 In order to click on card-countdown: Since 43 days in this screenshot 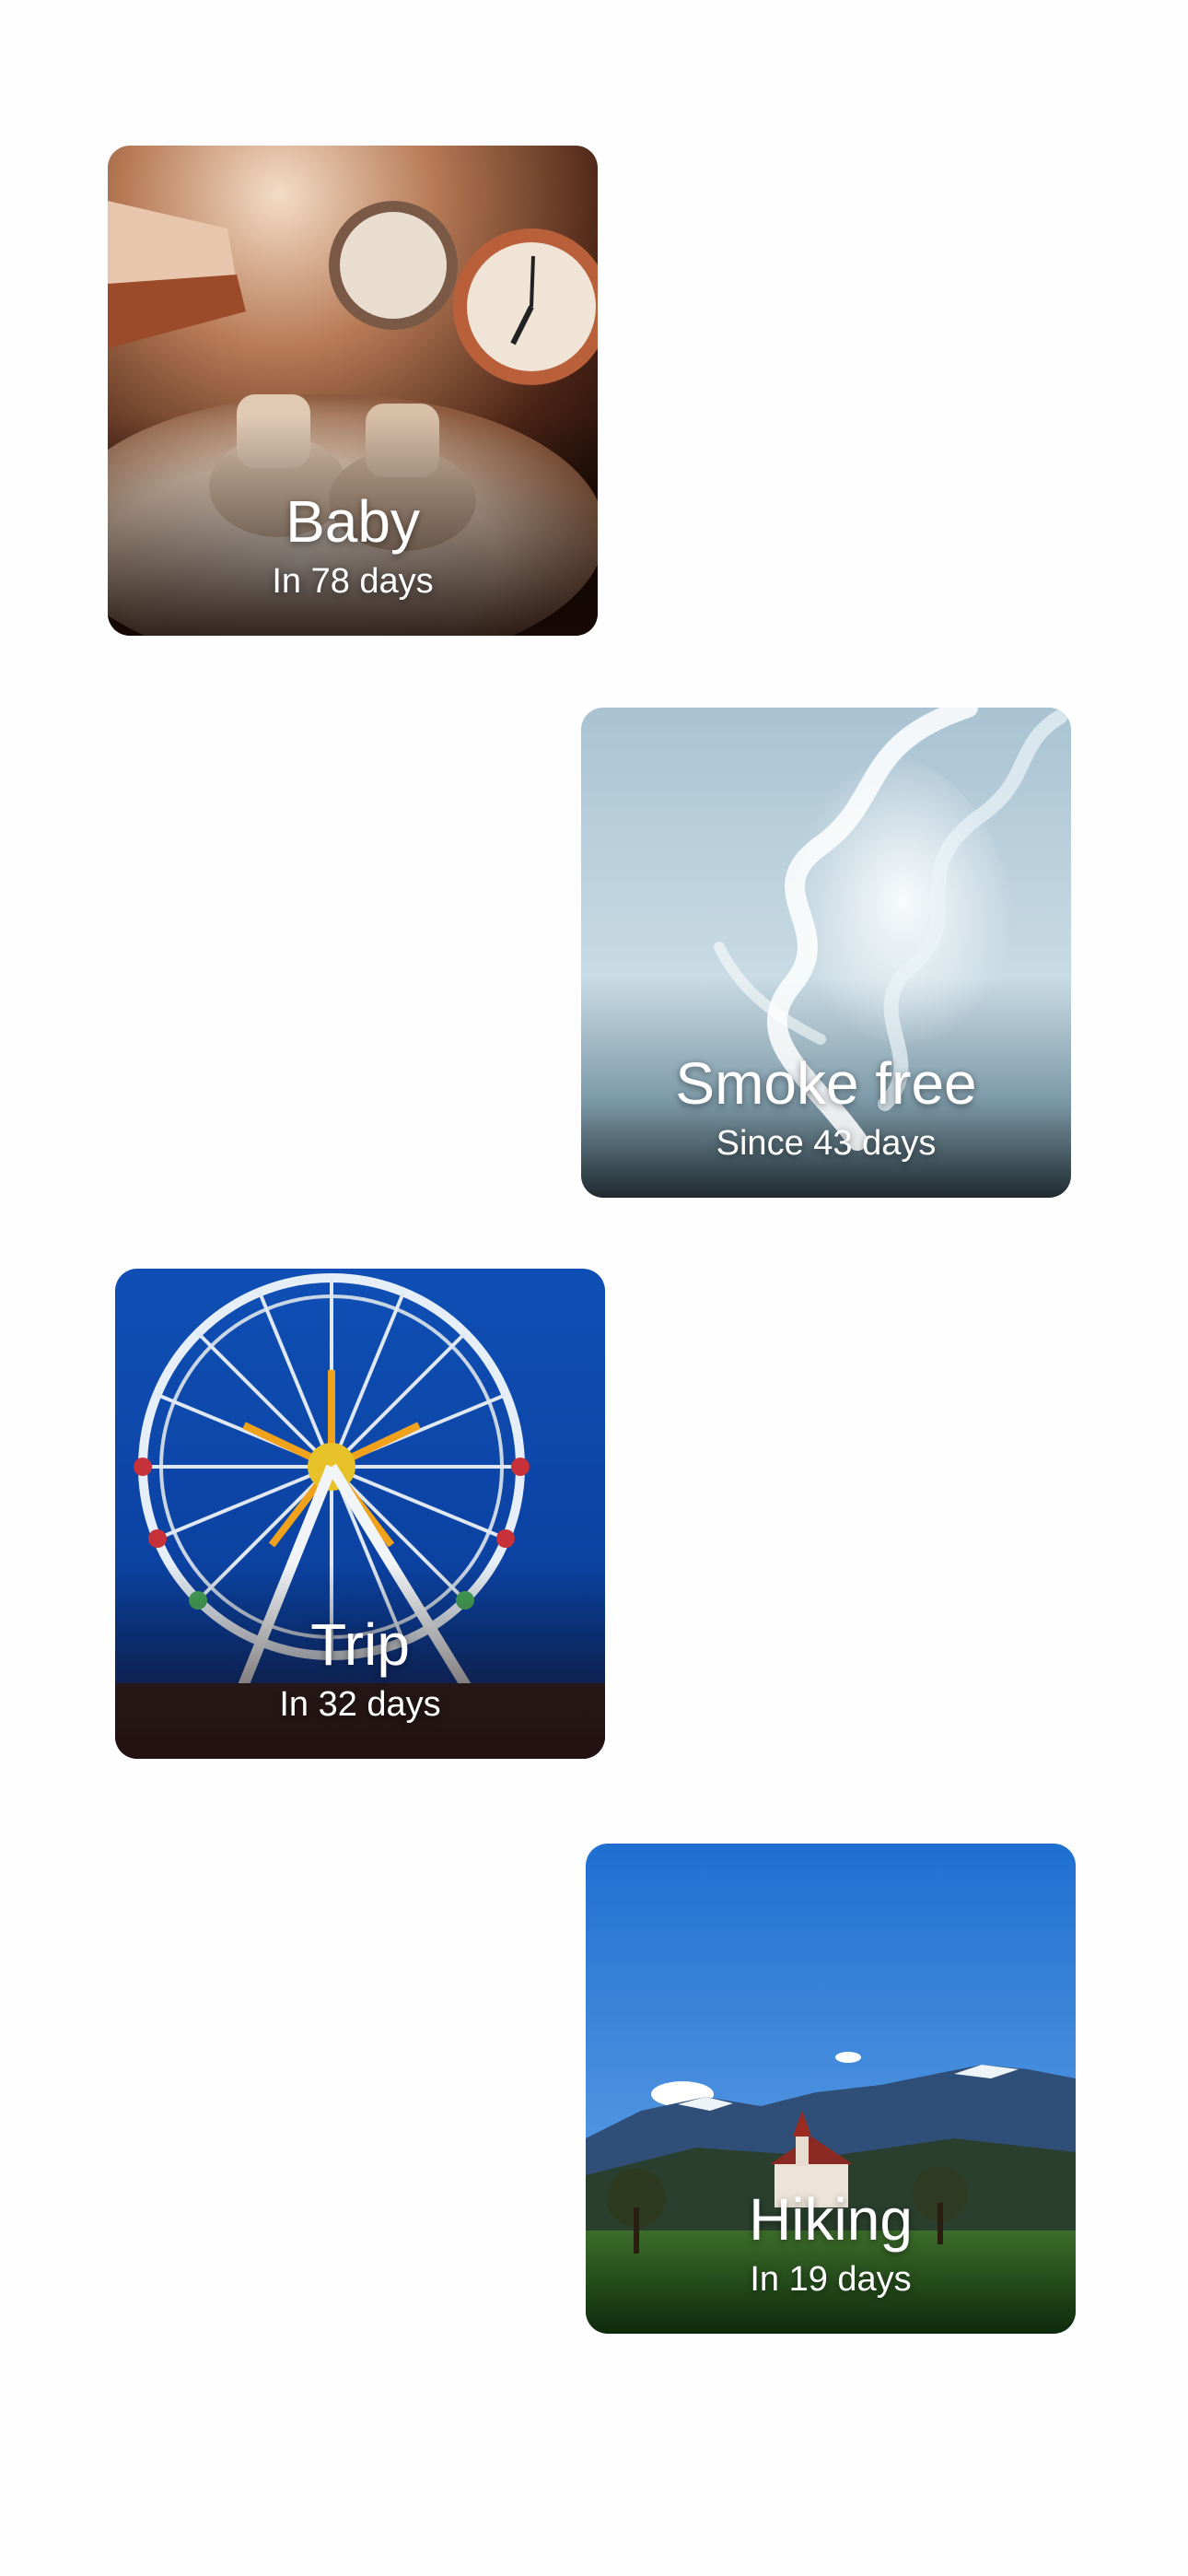, I will do `click(826, 1143)`.